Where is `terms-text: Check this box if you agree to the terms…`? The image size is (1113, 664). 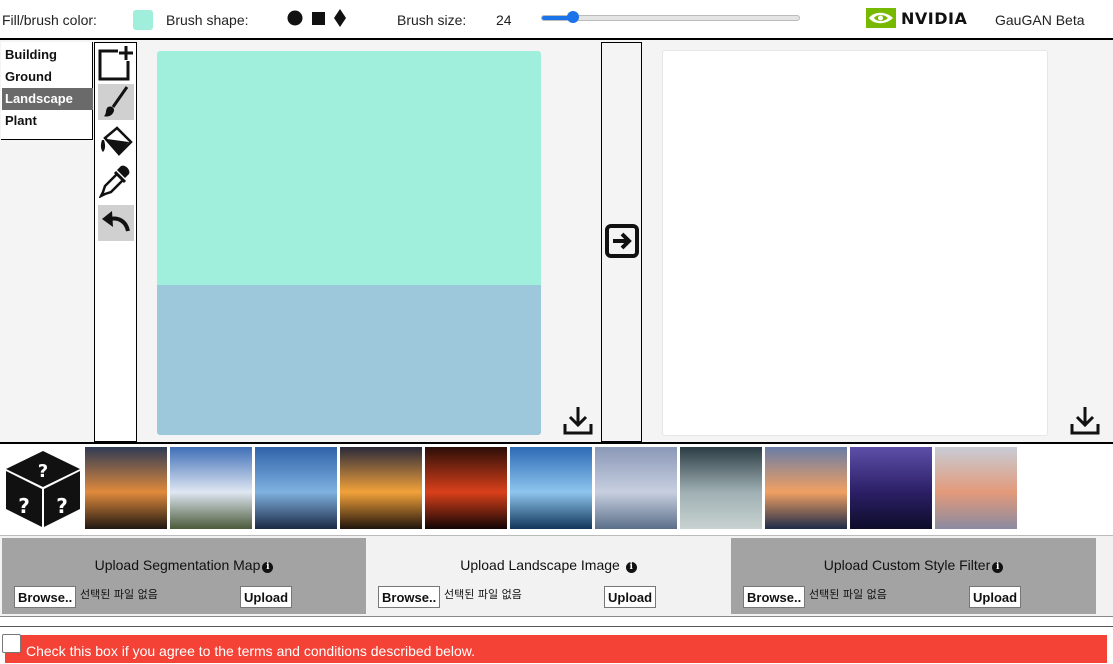 terms-text: Check this box if you agree to the terms… is located at coordinates (251, 651).